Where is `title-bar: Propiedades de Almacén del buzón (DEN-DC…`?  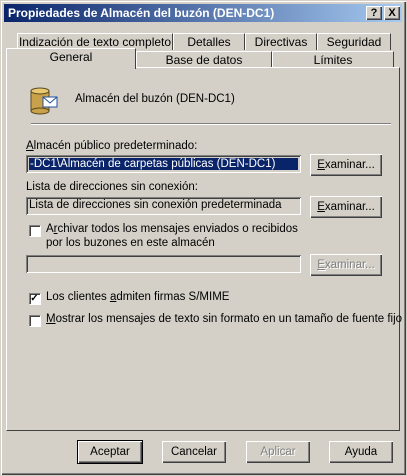
title-bar: Propiedades de Almacén del buzón (DEN-DC… is located at coordinates (203, 13).